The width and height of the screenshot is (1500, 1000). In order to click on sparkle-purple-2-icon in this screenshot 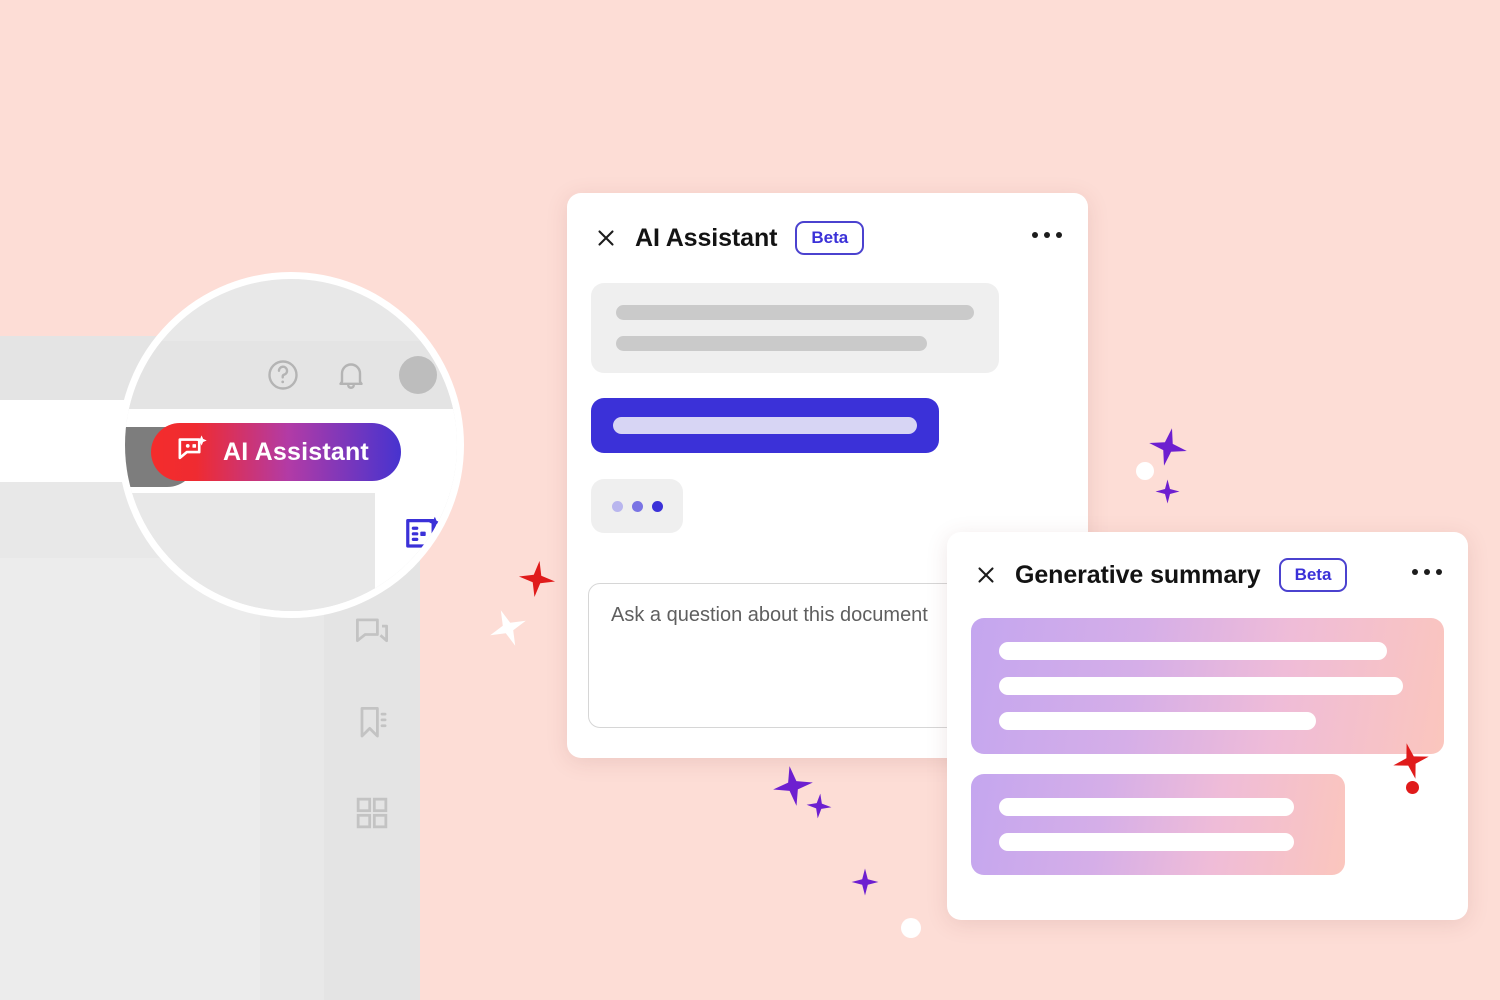, I will do `click(1167, 491)`.